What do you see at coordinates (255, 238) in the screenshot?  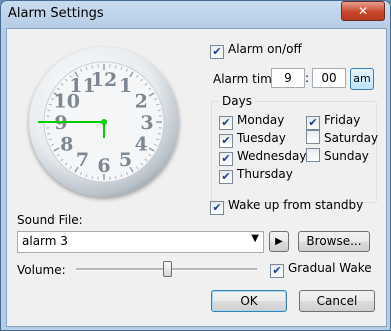 I see `chevron-down-icon: ▼` at bounding box center [255, 238].